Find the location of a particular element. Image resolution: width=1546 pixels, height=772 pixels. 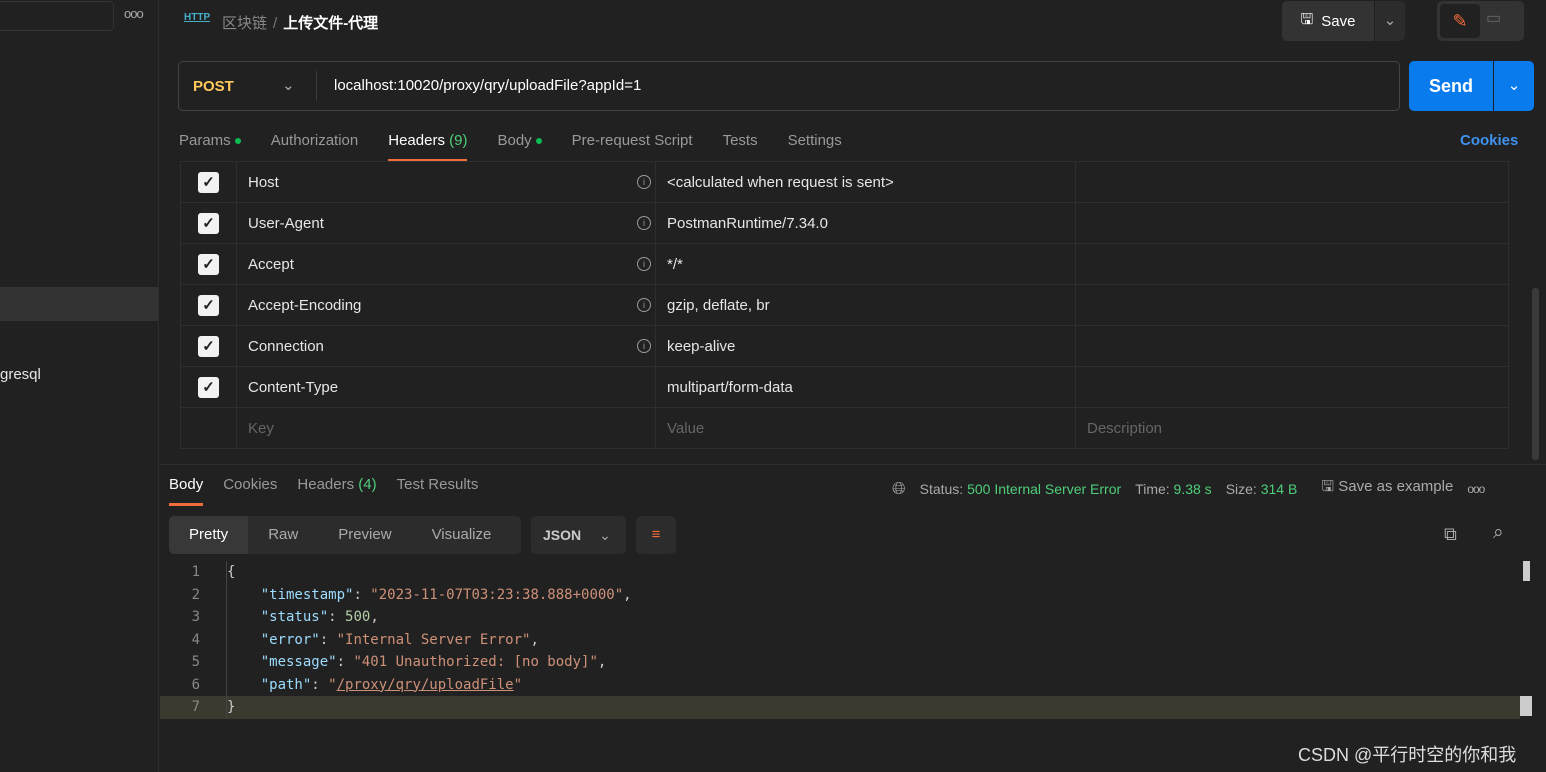

comment-icon: ▭ is located at coordinates (1493, 18).